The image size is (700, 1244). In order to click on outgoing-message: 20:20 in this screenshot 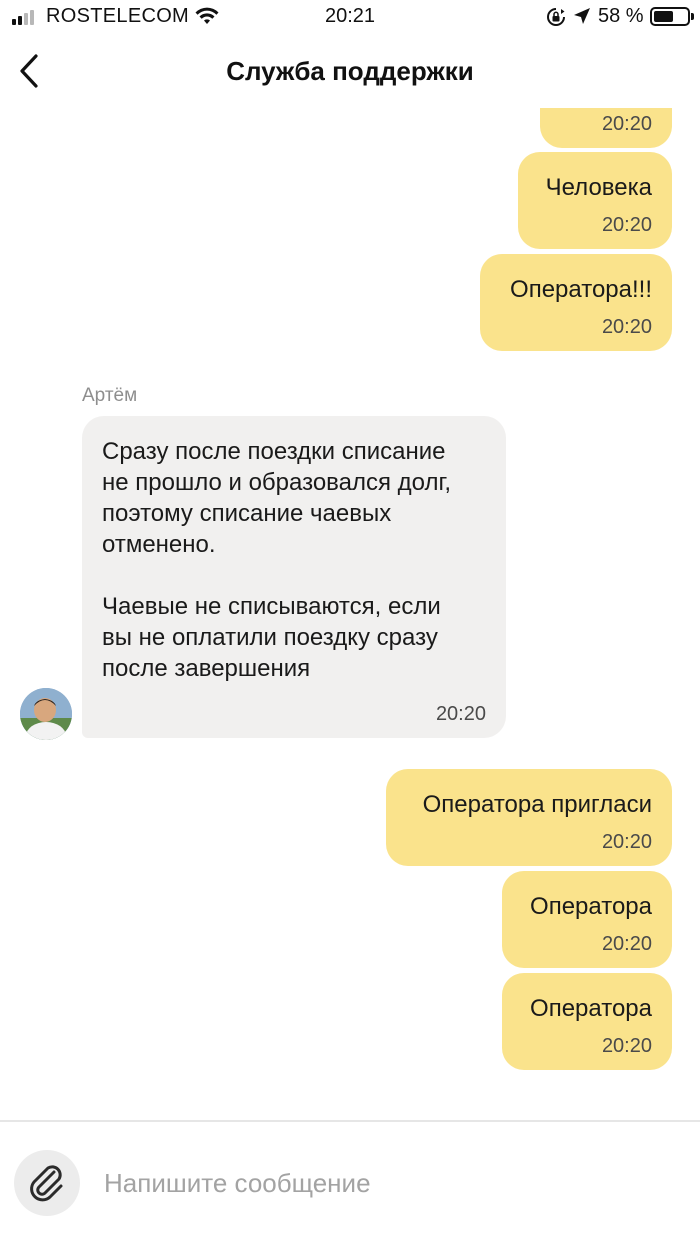, I will do `click(606, 128)`.